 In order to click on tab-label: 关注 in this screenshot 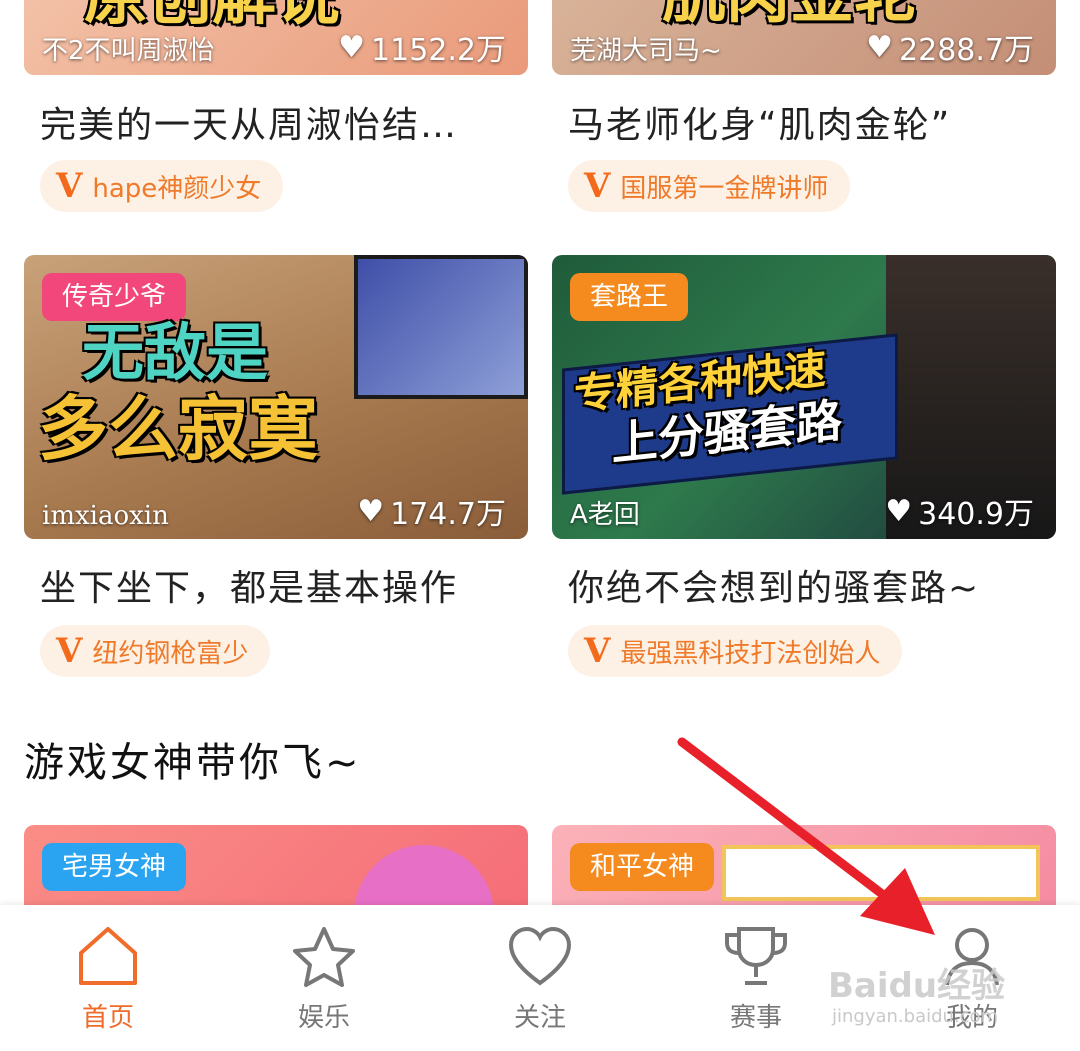, I will do `click(539, 1018)`.